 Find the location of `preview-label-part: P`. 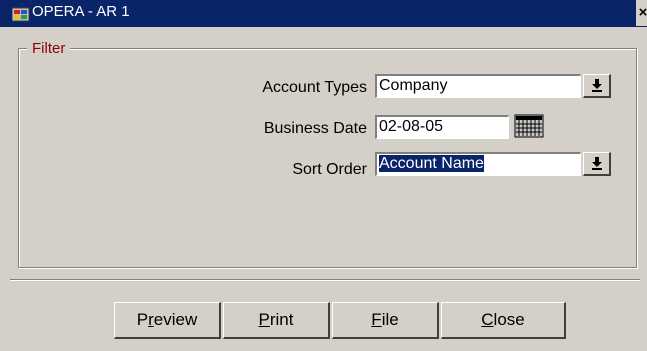

preview-label-part: P is located at coordinates (142, 319).